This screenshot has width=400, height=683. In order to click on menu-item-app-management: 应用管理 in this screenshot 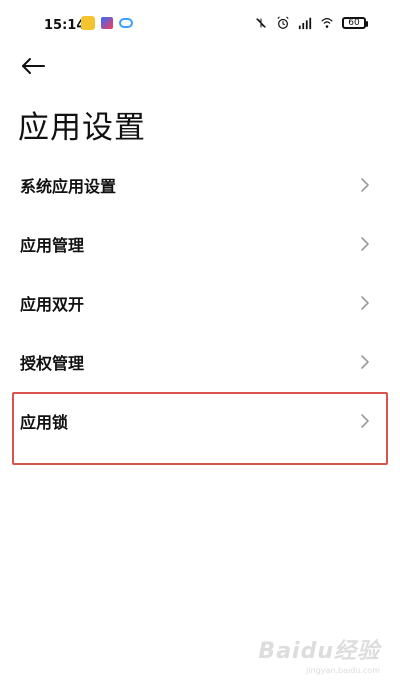, I will do `click(200, 243)`.